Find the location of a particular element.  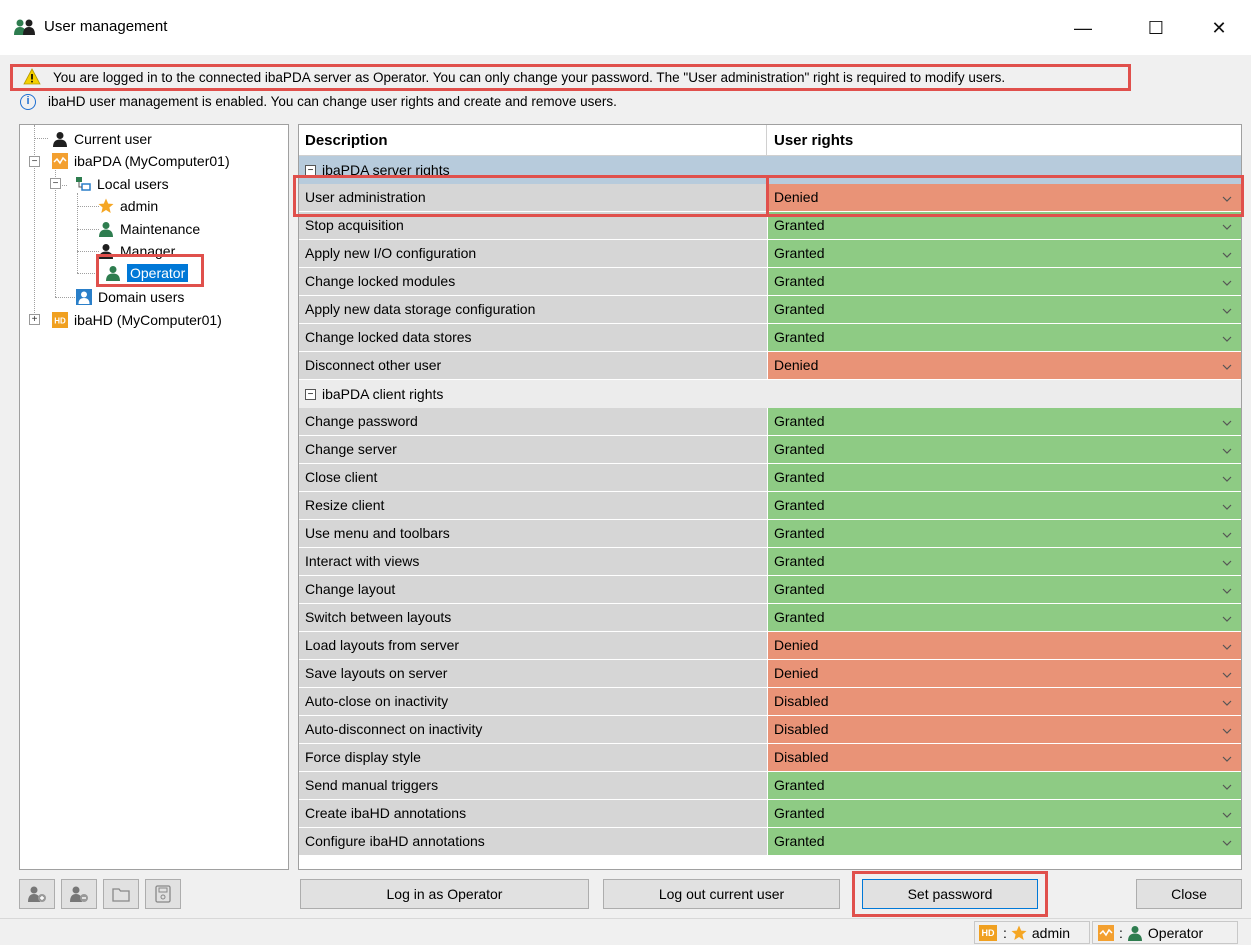

tree-item-local-users: Local users is located at coordinates (122, 184).